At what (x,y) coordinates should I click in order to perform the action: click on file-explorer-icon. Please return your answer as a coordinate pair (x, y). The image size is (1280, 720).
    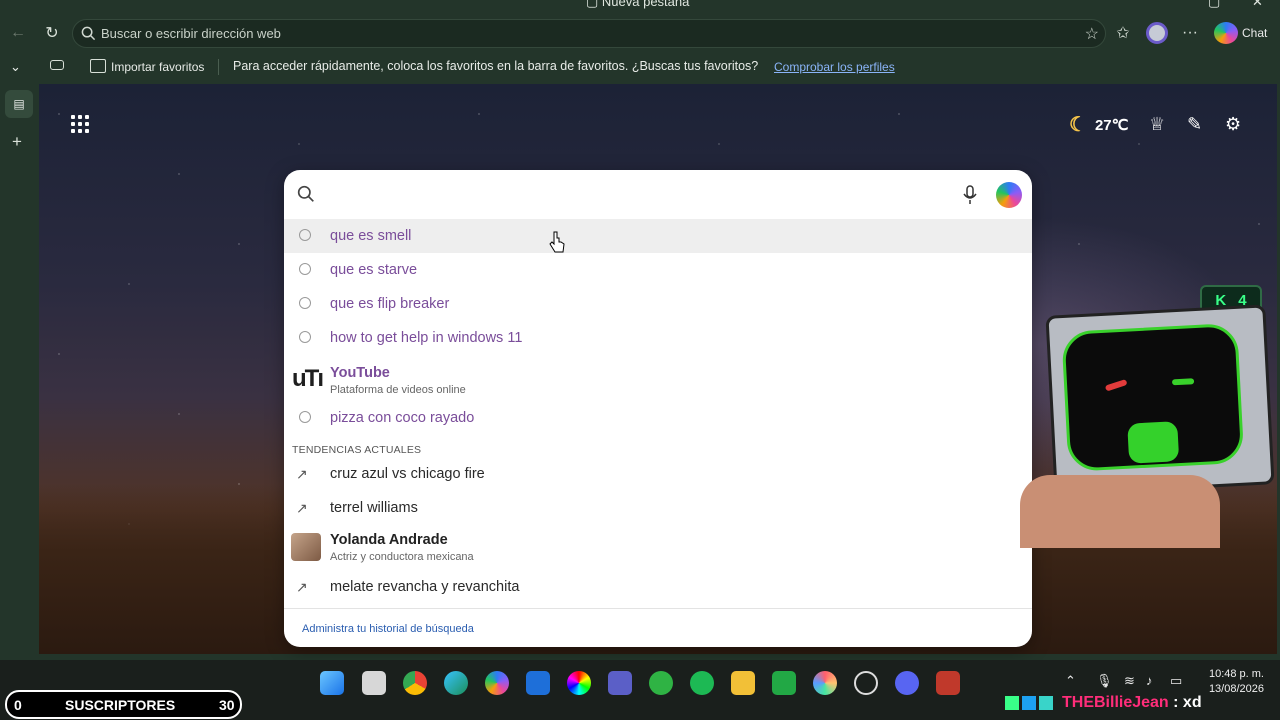
    Looking at the image, I should click on (743, 683).